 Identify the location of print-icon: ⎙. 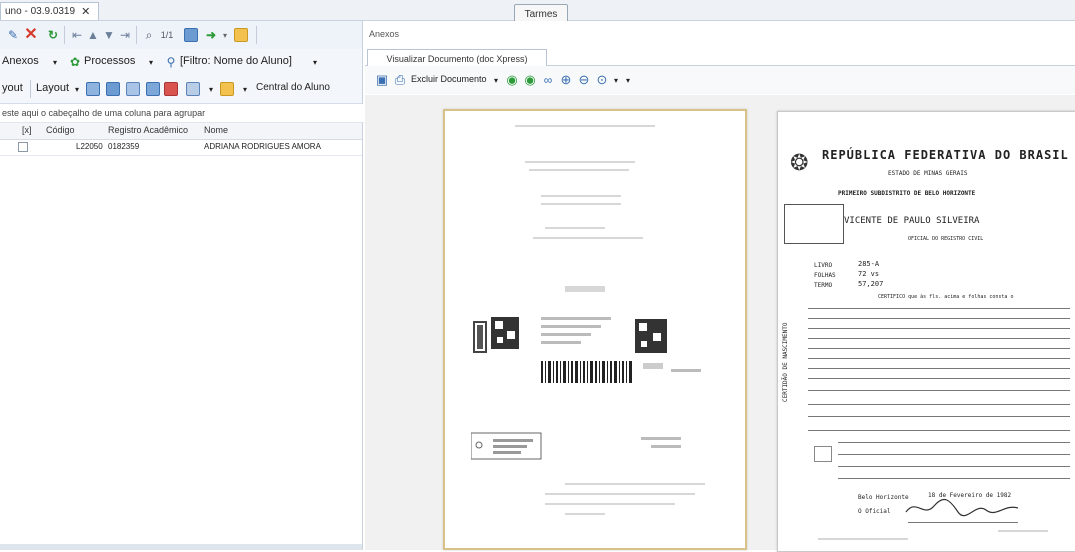
(400, 79).